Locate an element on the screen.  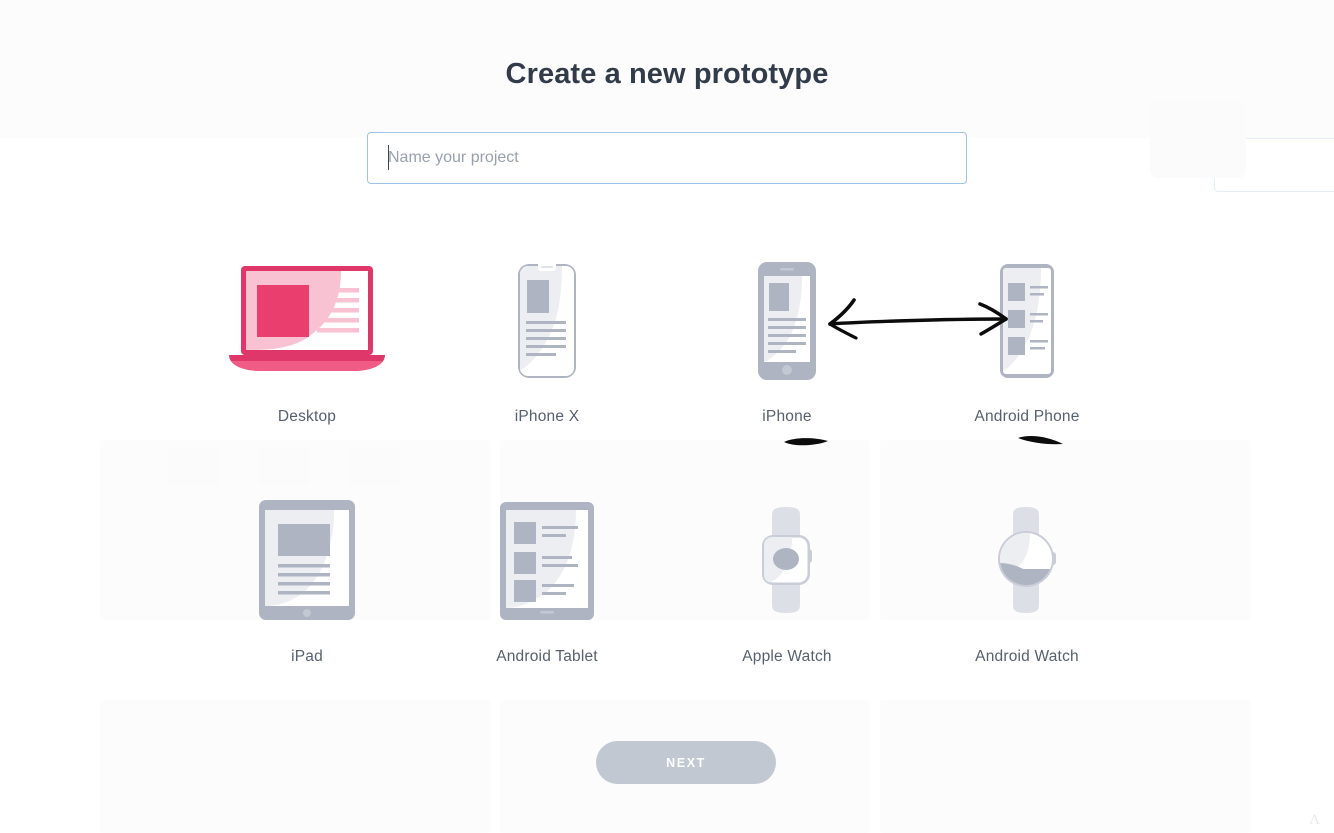
laptop-icon is located at coordinates (307, 321).